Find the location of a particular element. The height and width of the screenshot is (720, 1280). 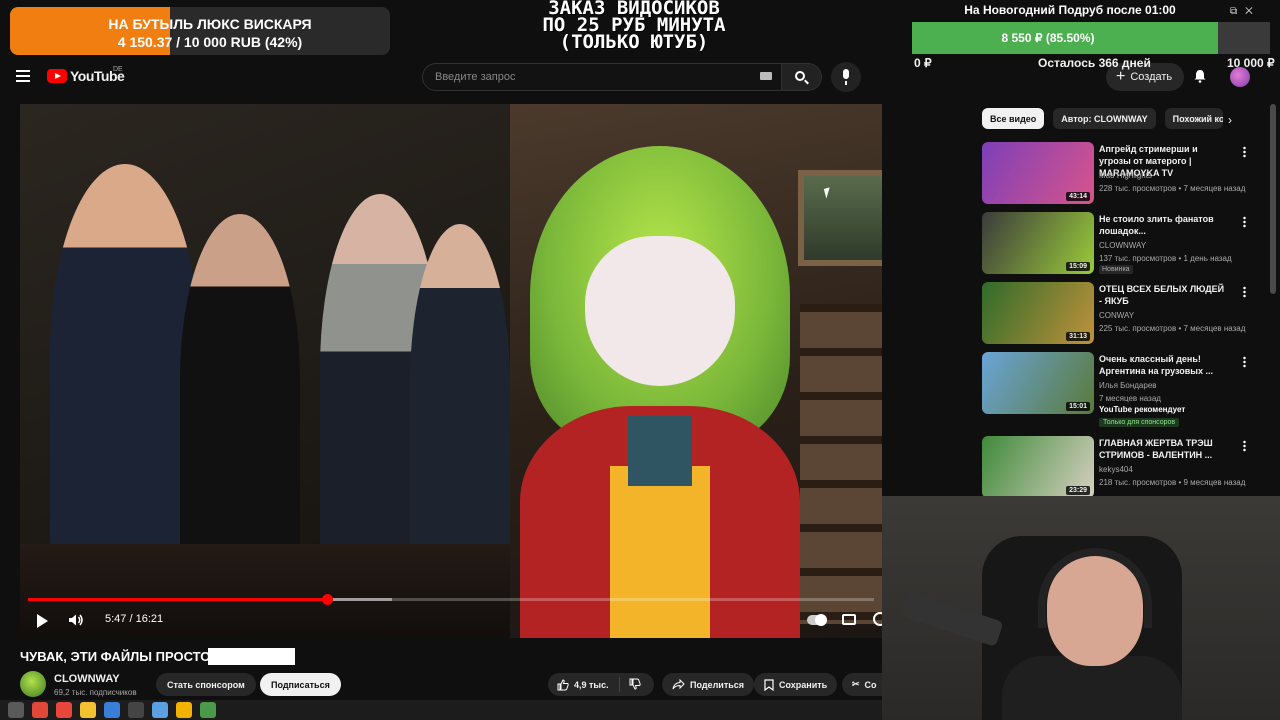

subtitles-icon is located at coordinates (849, 619).